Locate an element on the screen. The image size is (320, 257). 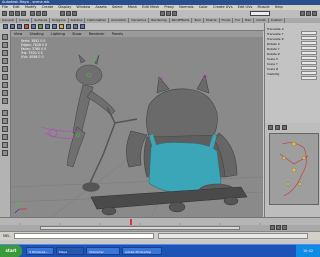
ipr-render-icon is located at coordinates (168, 13).